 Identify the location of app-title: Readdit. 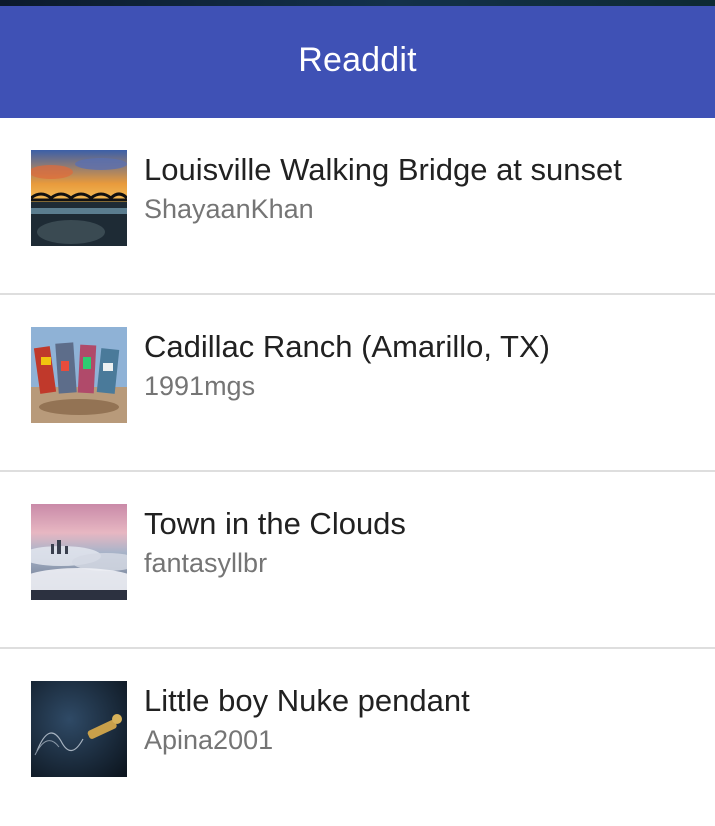
(357, 59).